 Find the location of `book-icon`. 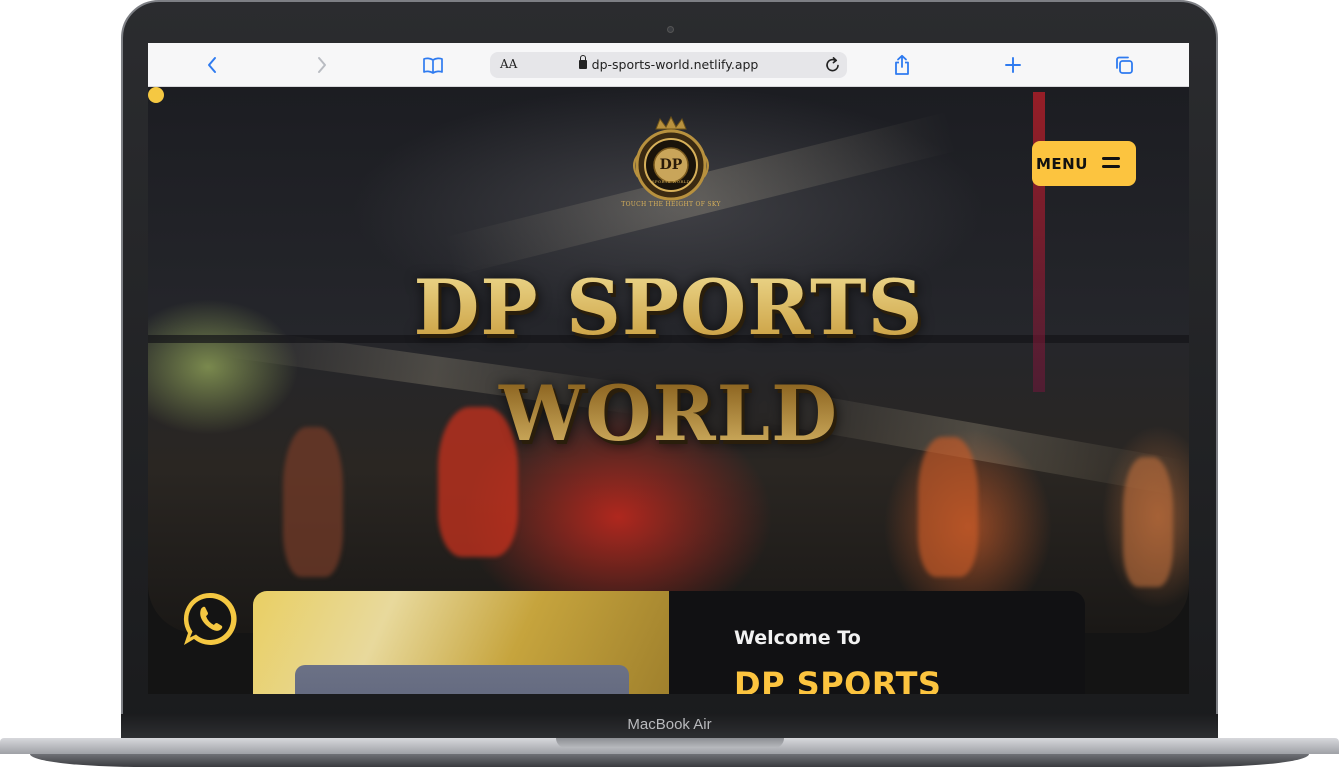

book-icon is located at coordinates (433, 65).